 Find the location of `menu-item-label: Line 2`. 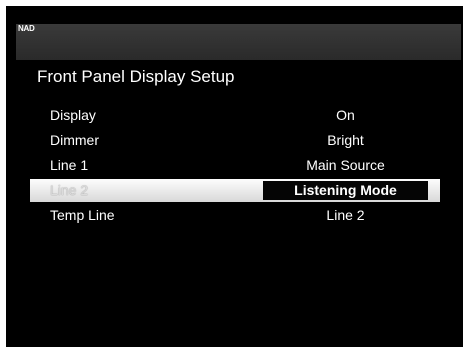

menu-item-label: Line 2 is located at coordinates (69, 190).